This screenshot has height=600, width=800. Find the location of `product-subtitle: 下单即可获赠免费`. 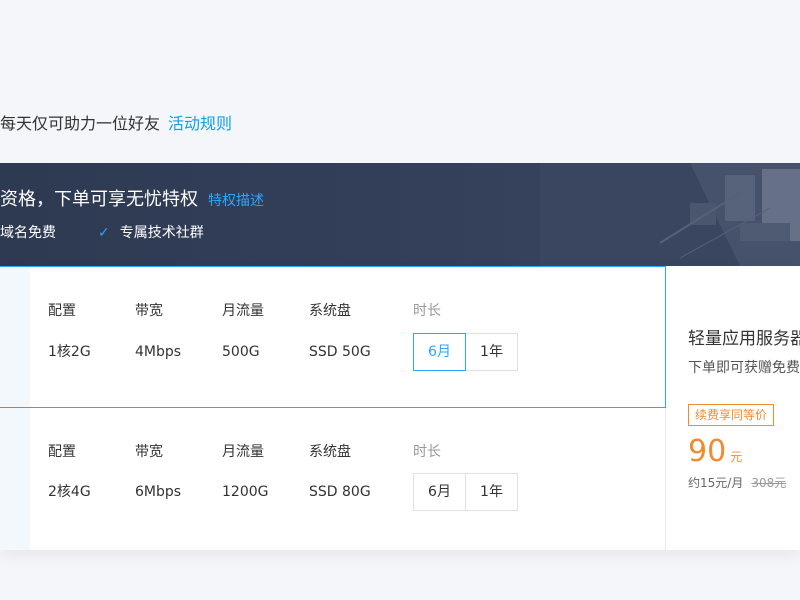

product-subtitle: 下单即可获赠免费 is located at coordinates (744, 368).